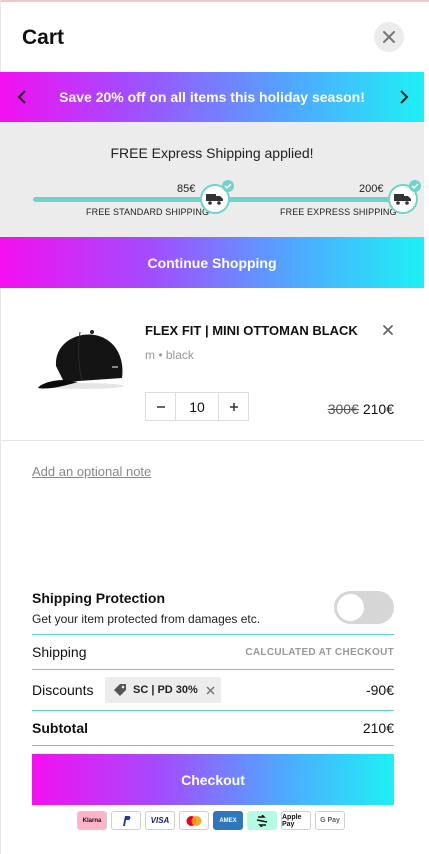  What do you see at coordinates (63, 690) in the screenshot?
I see `discounts-label: Discounts` at bounding box center [63, 690].